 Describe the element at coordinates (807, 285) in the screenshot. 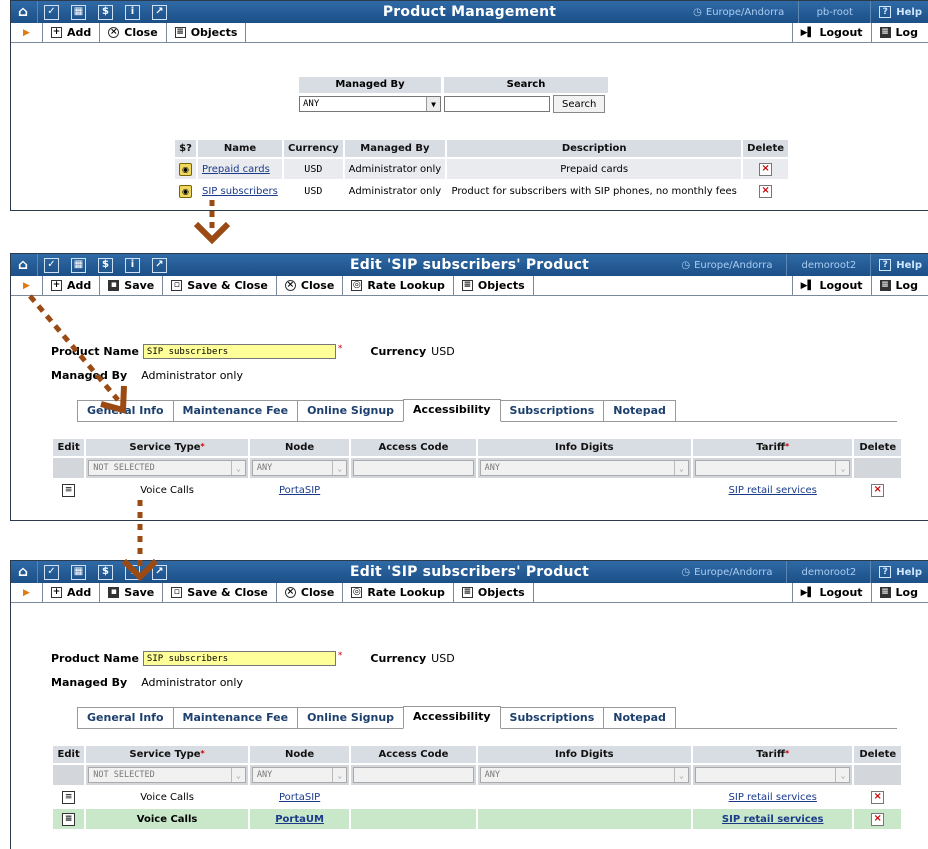

I see `logout-icon: ▶▌` at that location.